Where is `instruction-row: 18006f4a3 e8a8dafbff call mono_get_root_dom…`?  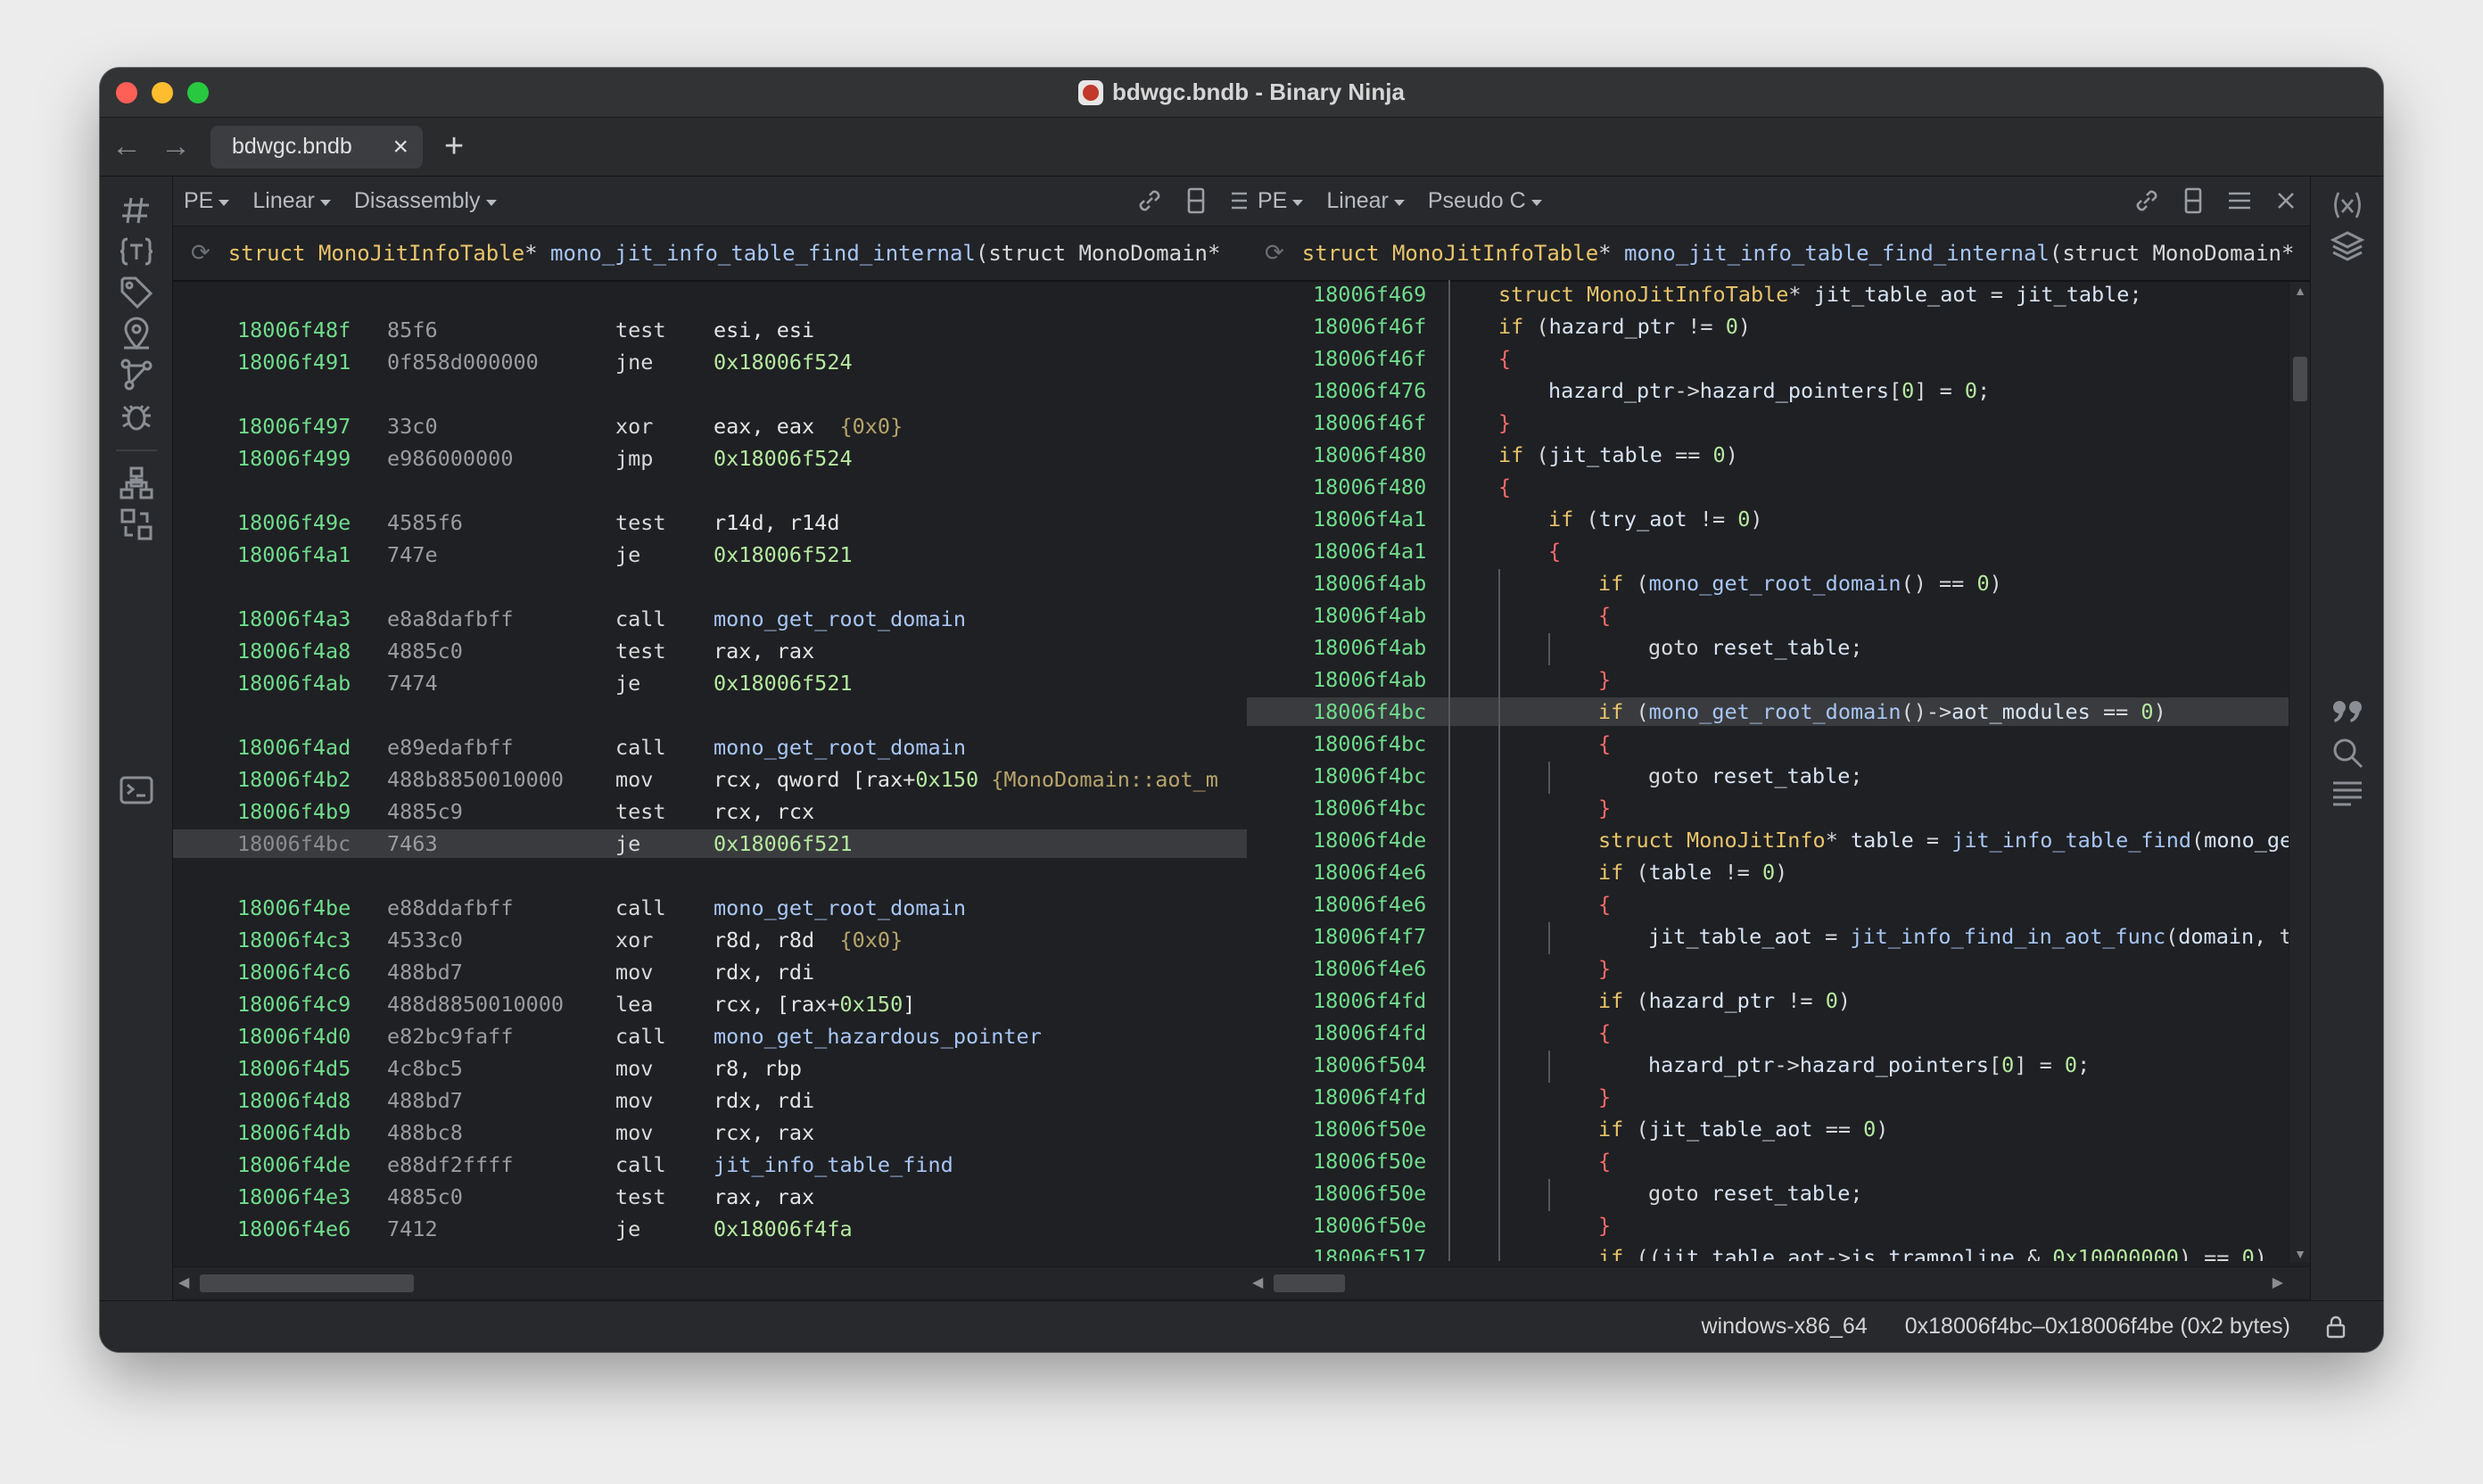 instruction-row: 18006f4a3 e8a8dafbff call mono_get_root_dom… is located at coordinates (732, 619).